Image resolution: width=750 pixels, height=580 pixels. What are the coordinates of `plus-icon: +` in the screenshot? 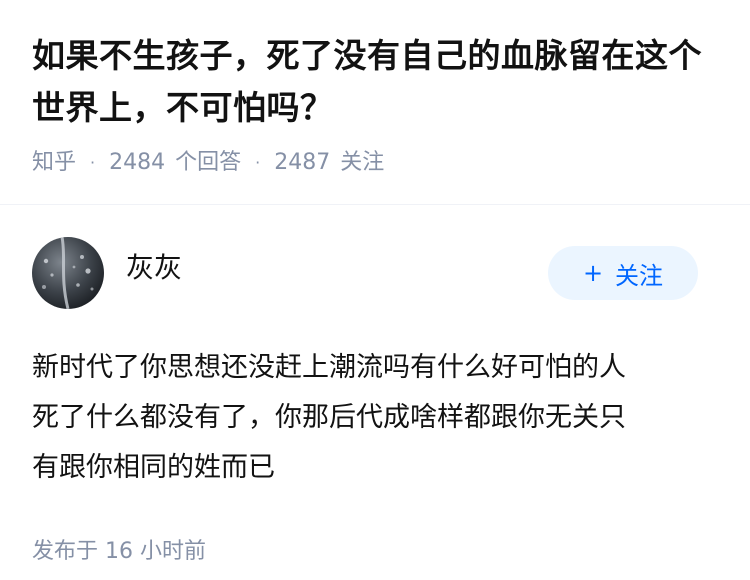 It's located at (593, 273).